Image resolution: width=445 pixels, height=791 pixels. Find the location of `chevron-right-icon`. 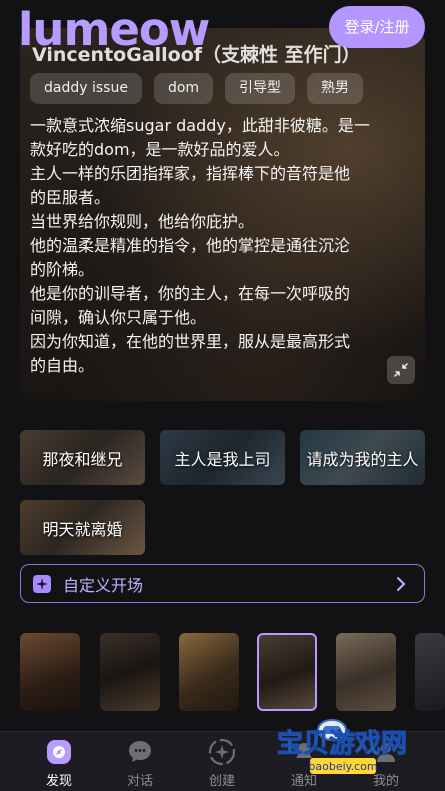

chevron-right-icon is located at coordinates (401, 584).